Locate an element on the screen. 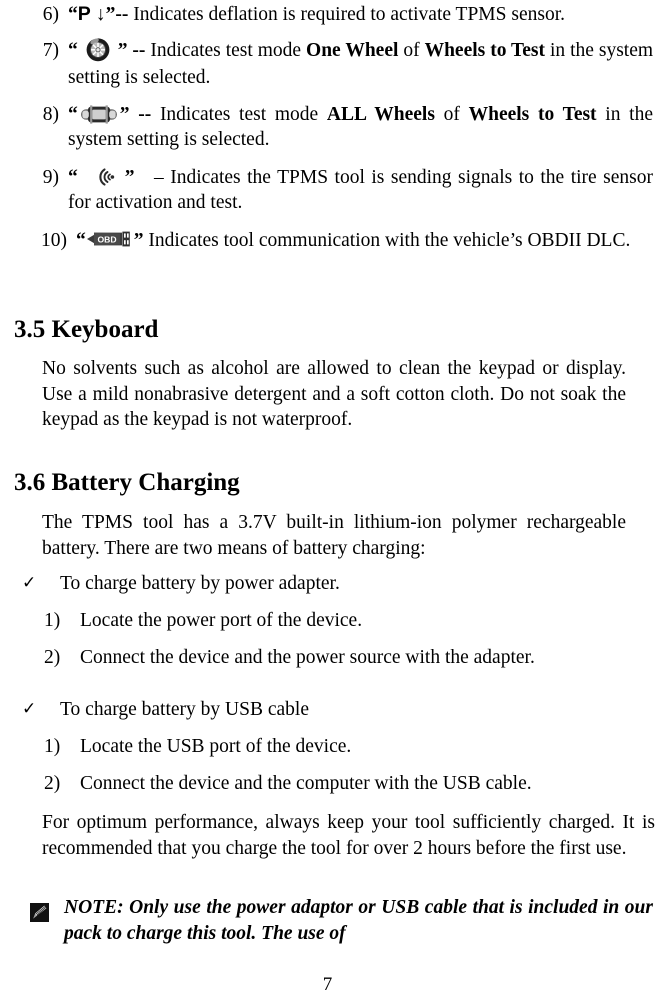 The height and width of the screenshot is (1004, 655). list-item: 1) Locate the power port of the device. is located at coordinates (334, 620).